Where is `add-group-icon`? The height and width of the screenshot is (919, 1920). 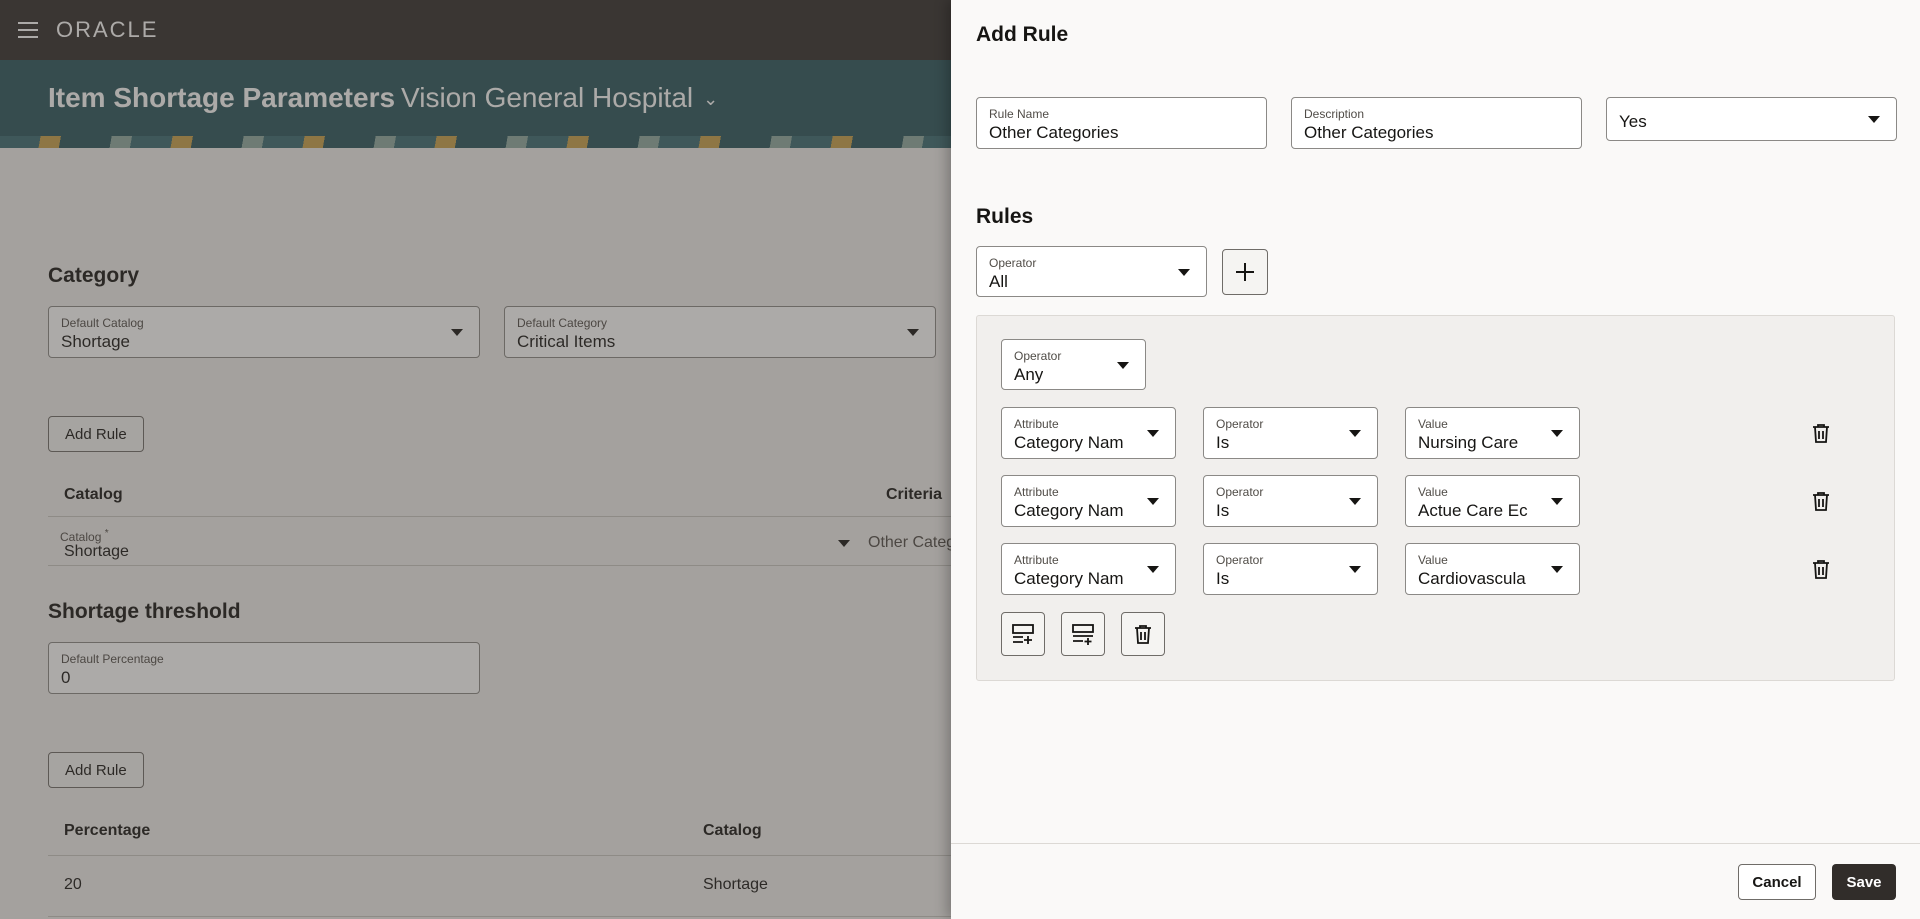
add-group-icon is located at coordinates (1083, 634).